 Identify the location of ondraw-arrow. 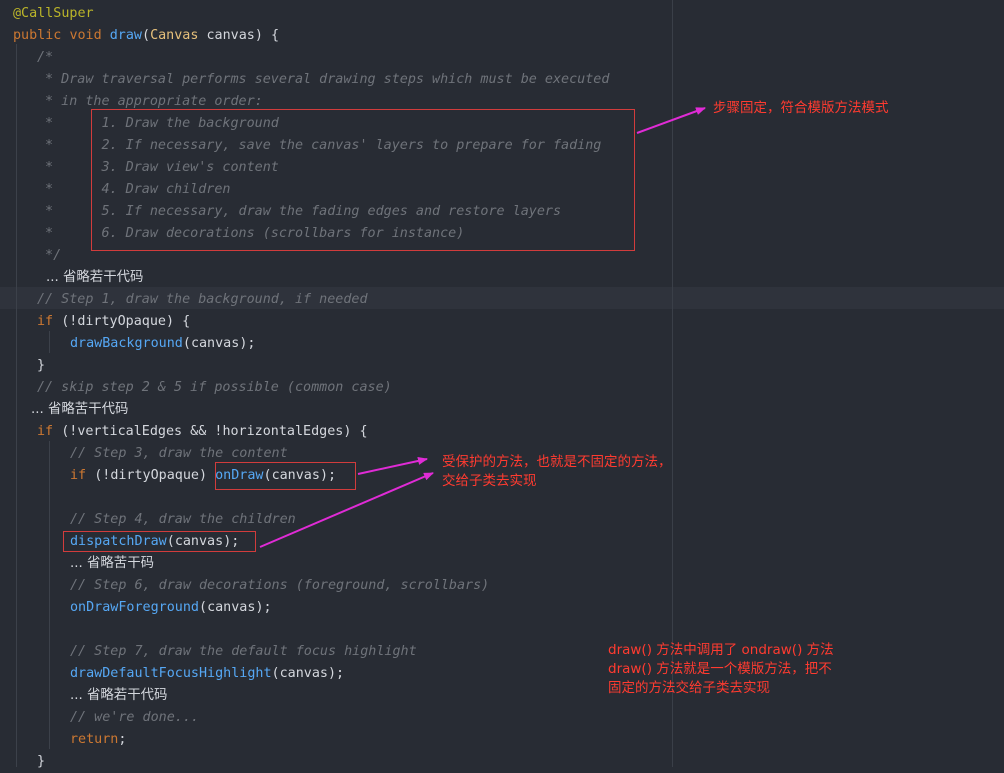
(392, 466).